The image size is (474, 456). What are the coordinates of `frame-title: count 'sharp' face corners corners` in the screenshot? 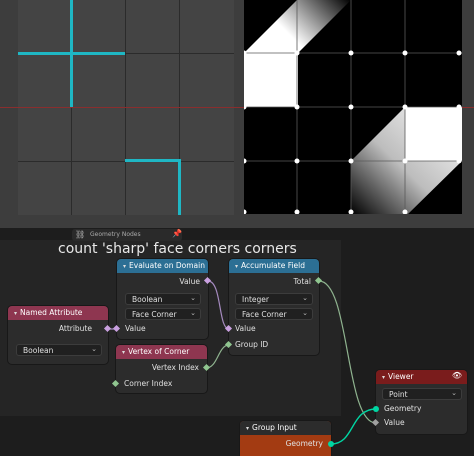 It's located at (177, 249).